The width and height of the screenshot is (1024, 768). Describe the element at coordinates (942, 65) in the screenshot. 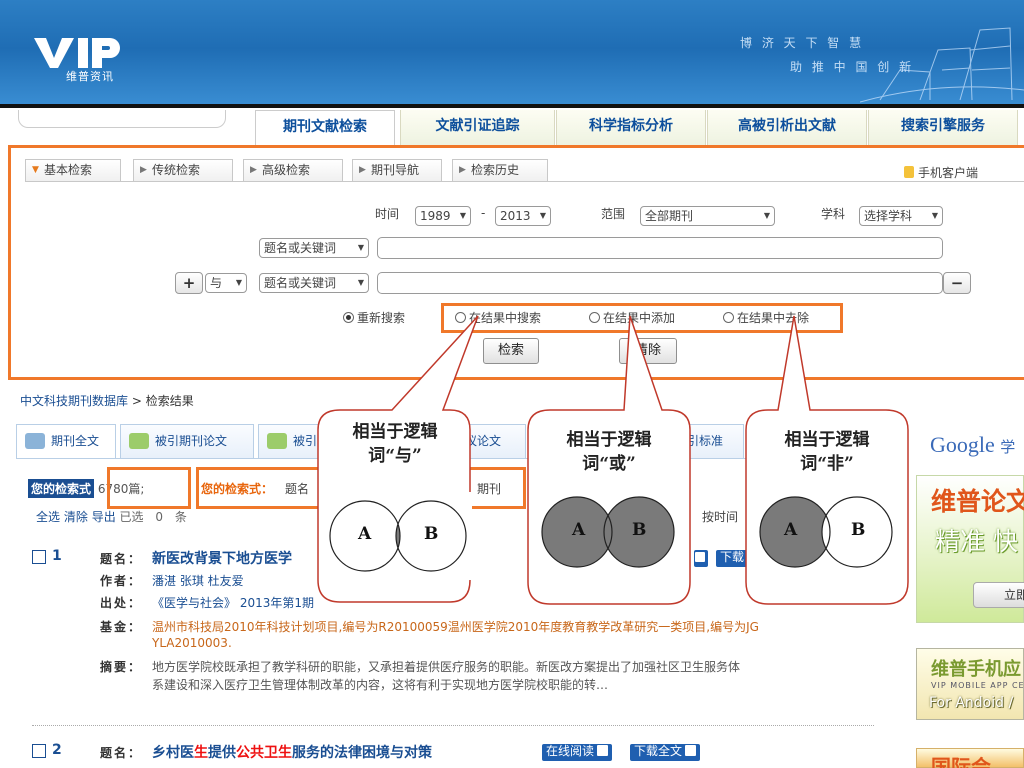

I see `skyline-graphic` at that location.